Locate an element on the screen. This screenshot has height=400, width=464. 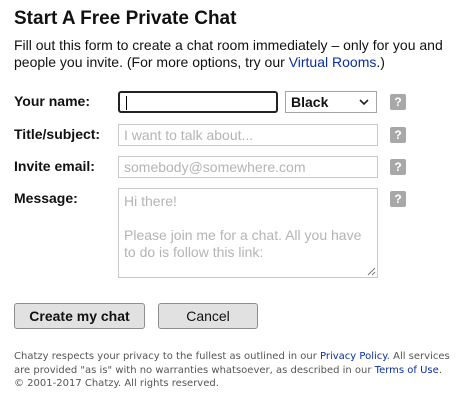
message-label: Message: is located at coordinates (46, 198).